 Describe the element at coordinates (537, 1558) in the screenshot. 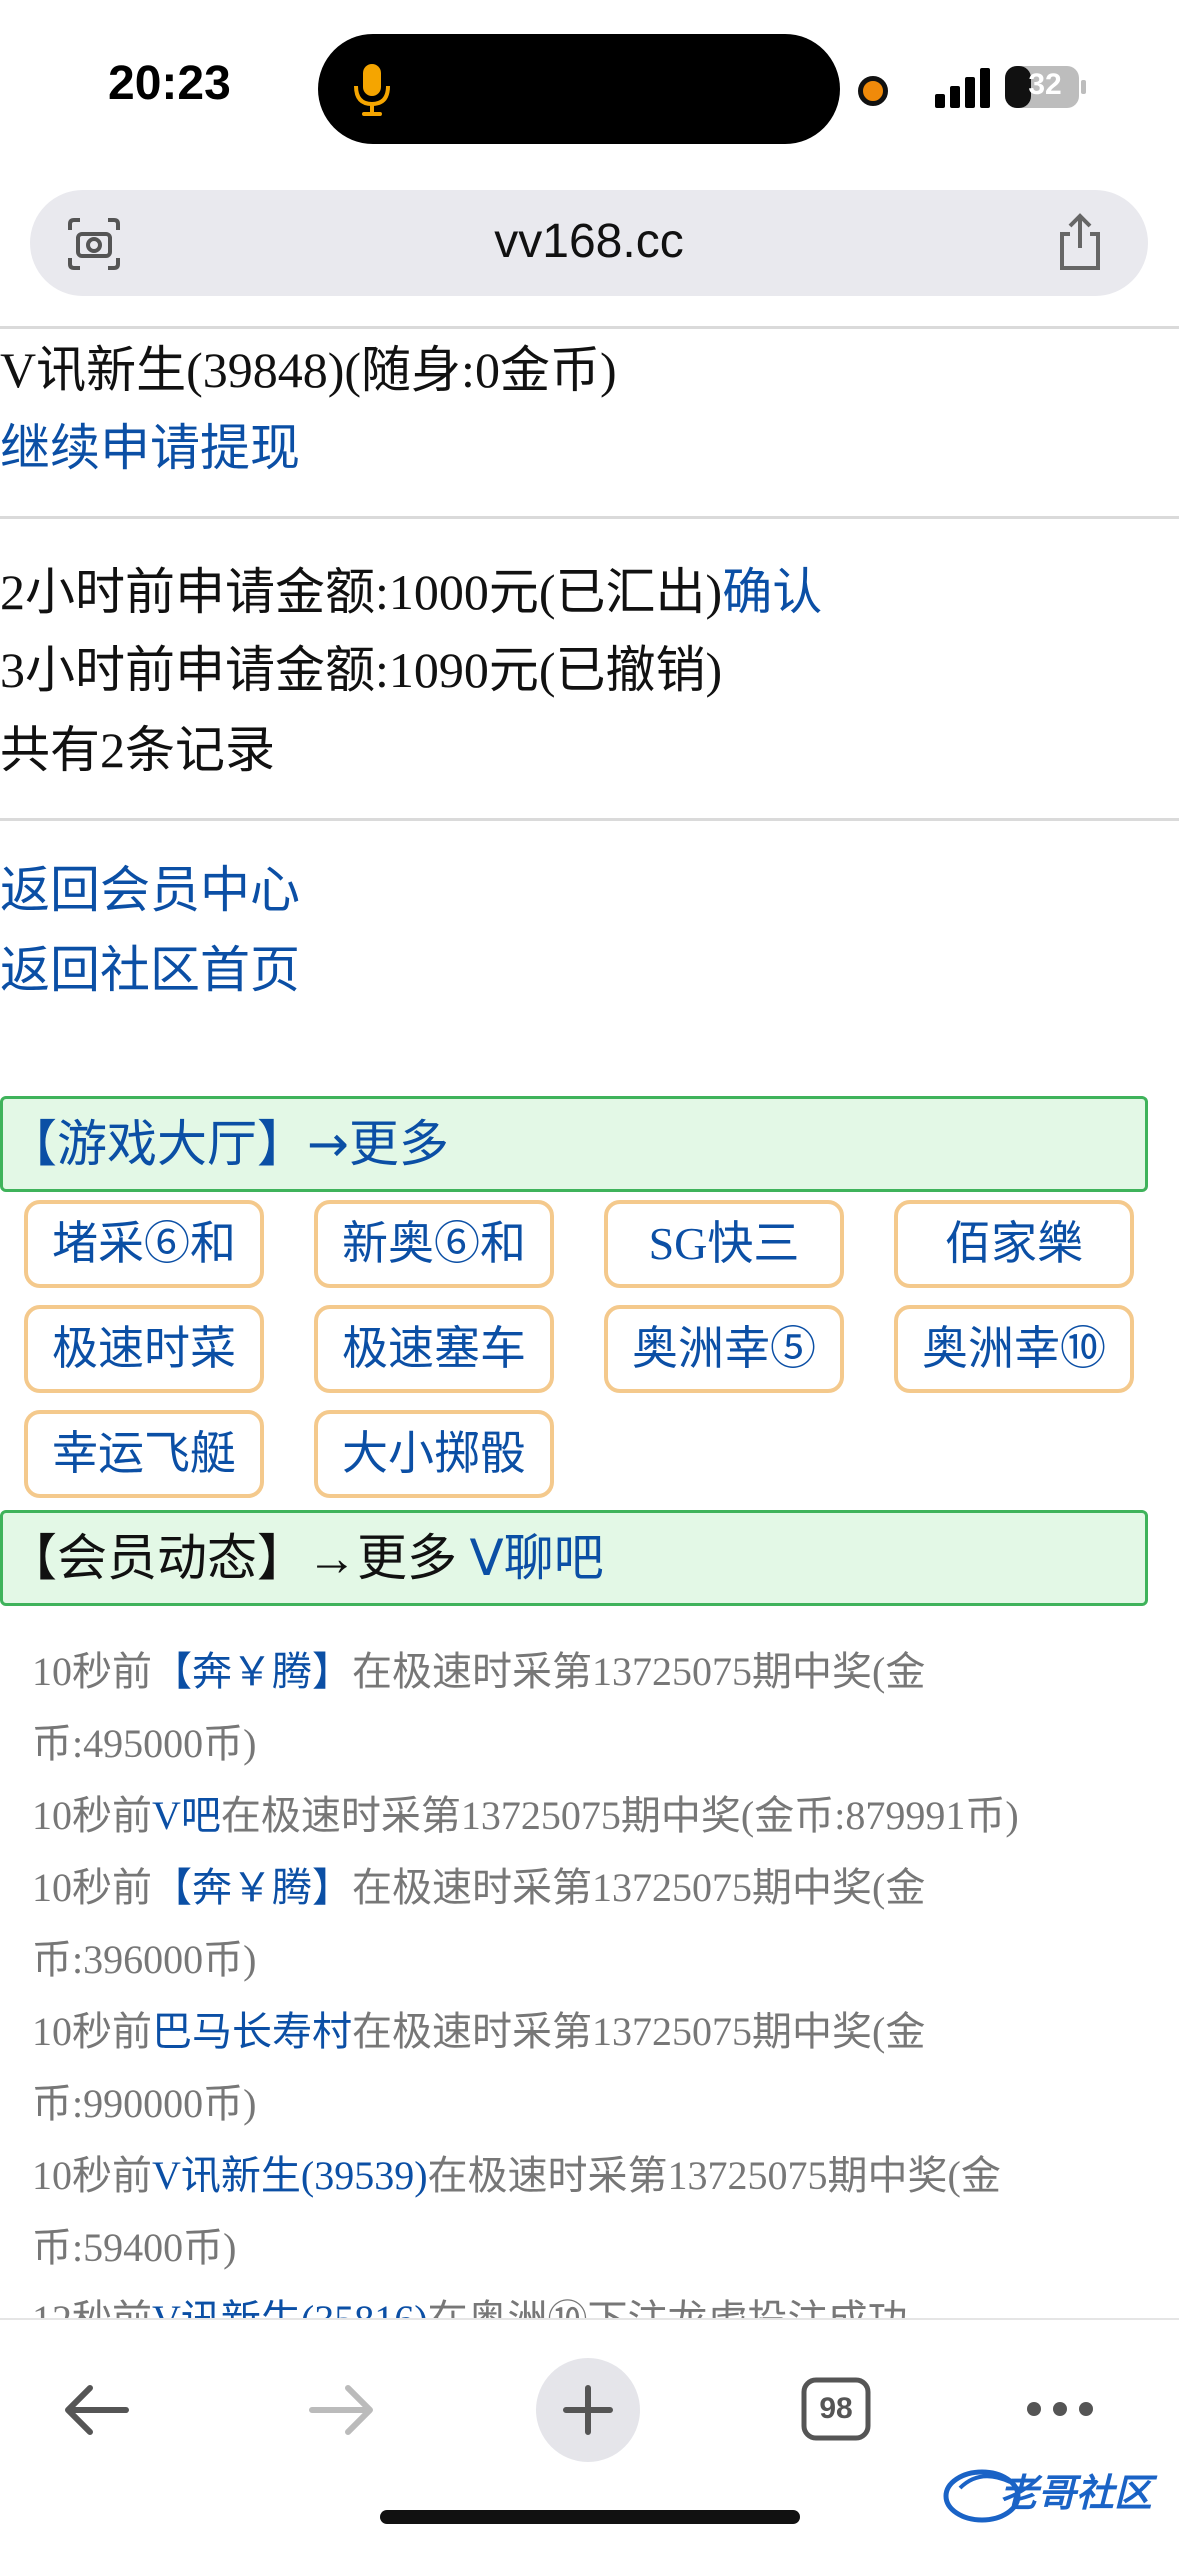

I see `chat-link: V聊吧` at that location.